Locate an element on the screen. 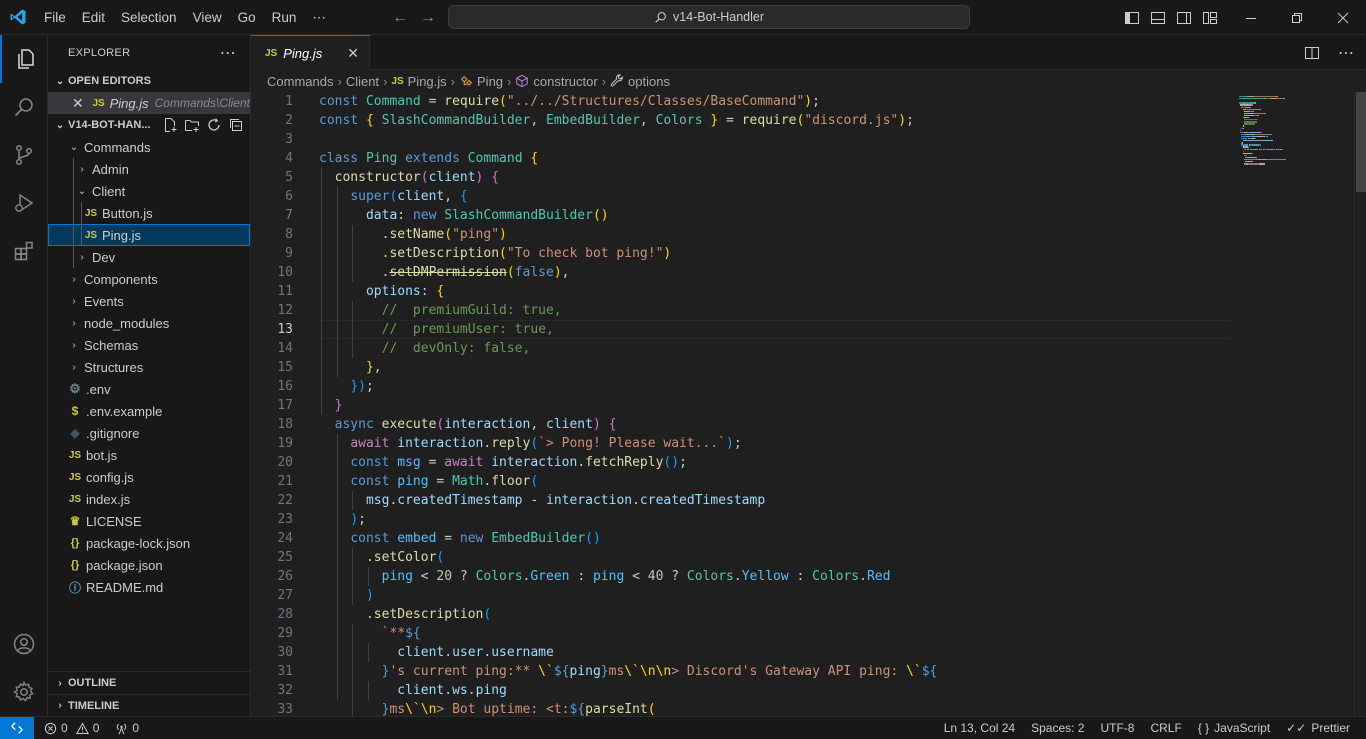  tree-item: JS bot.js is located at coordinates (149, 455).